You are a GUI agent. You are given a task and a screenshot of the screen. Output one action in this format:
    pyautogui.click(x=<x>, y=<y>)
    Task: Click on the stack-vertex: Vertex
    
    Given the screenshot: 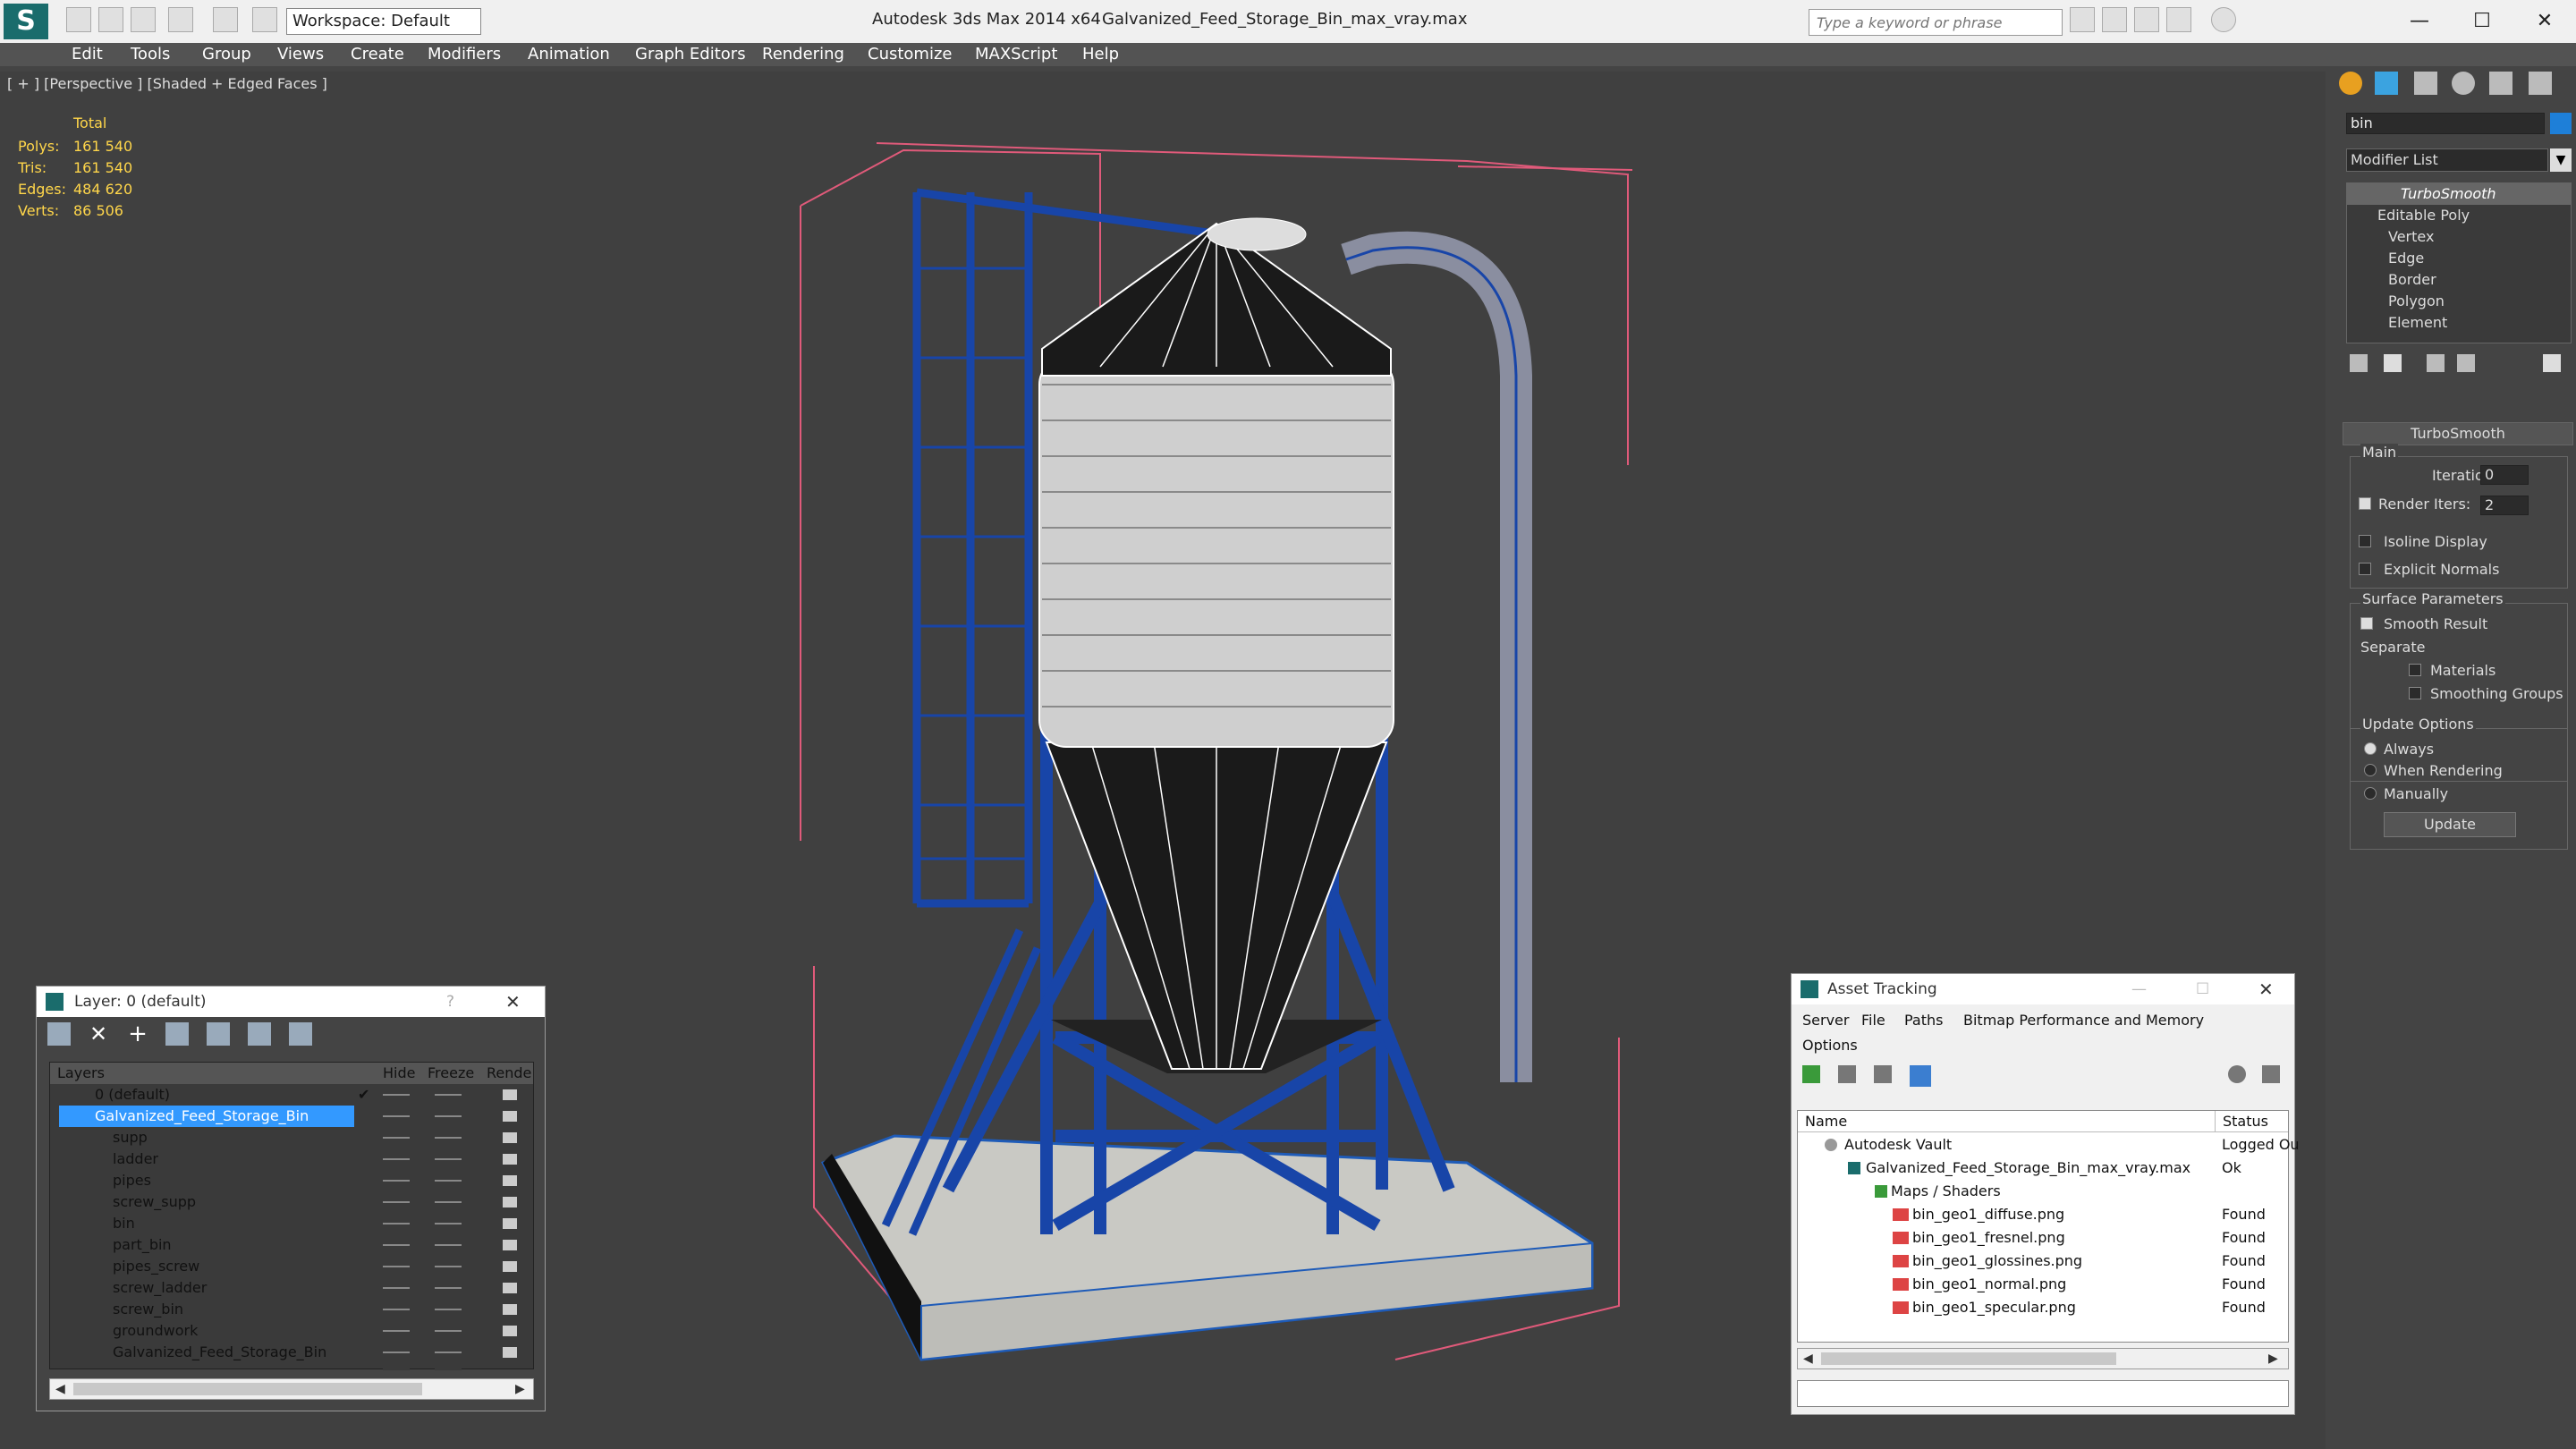 What is the action you would take?
    pyautogui.click(x=2411, y=237)
    